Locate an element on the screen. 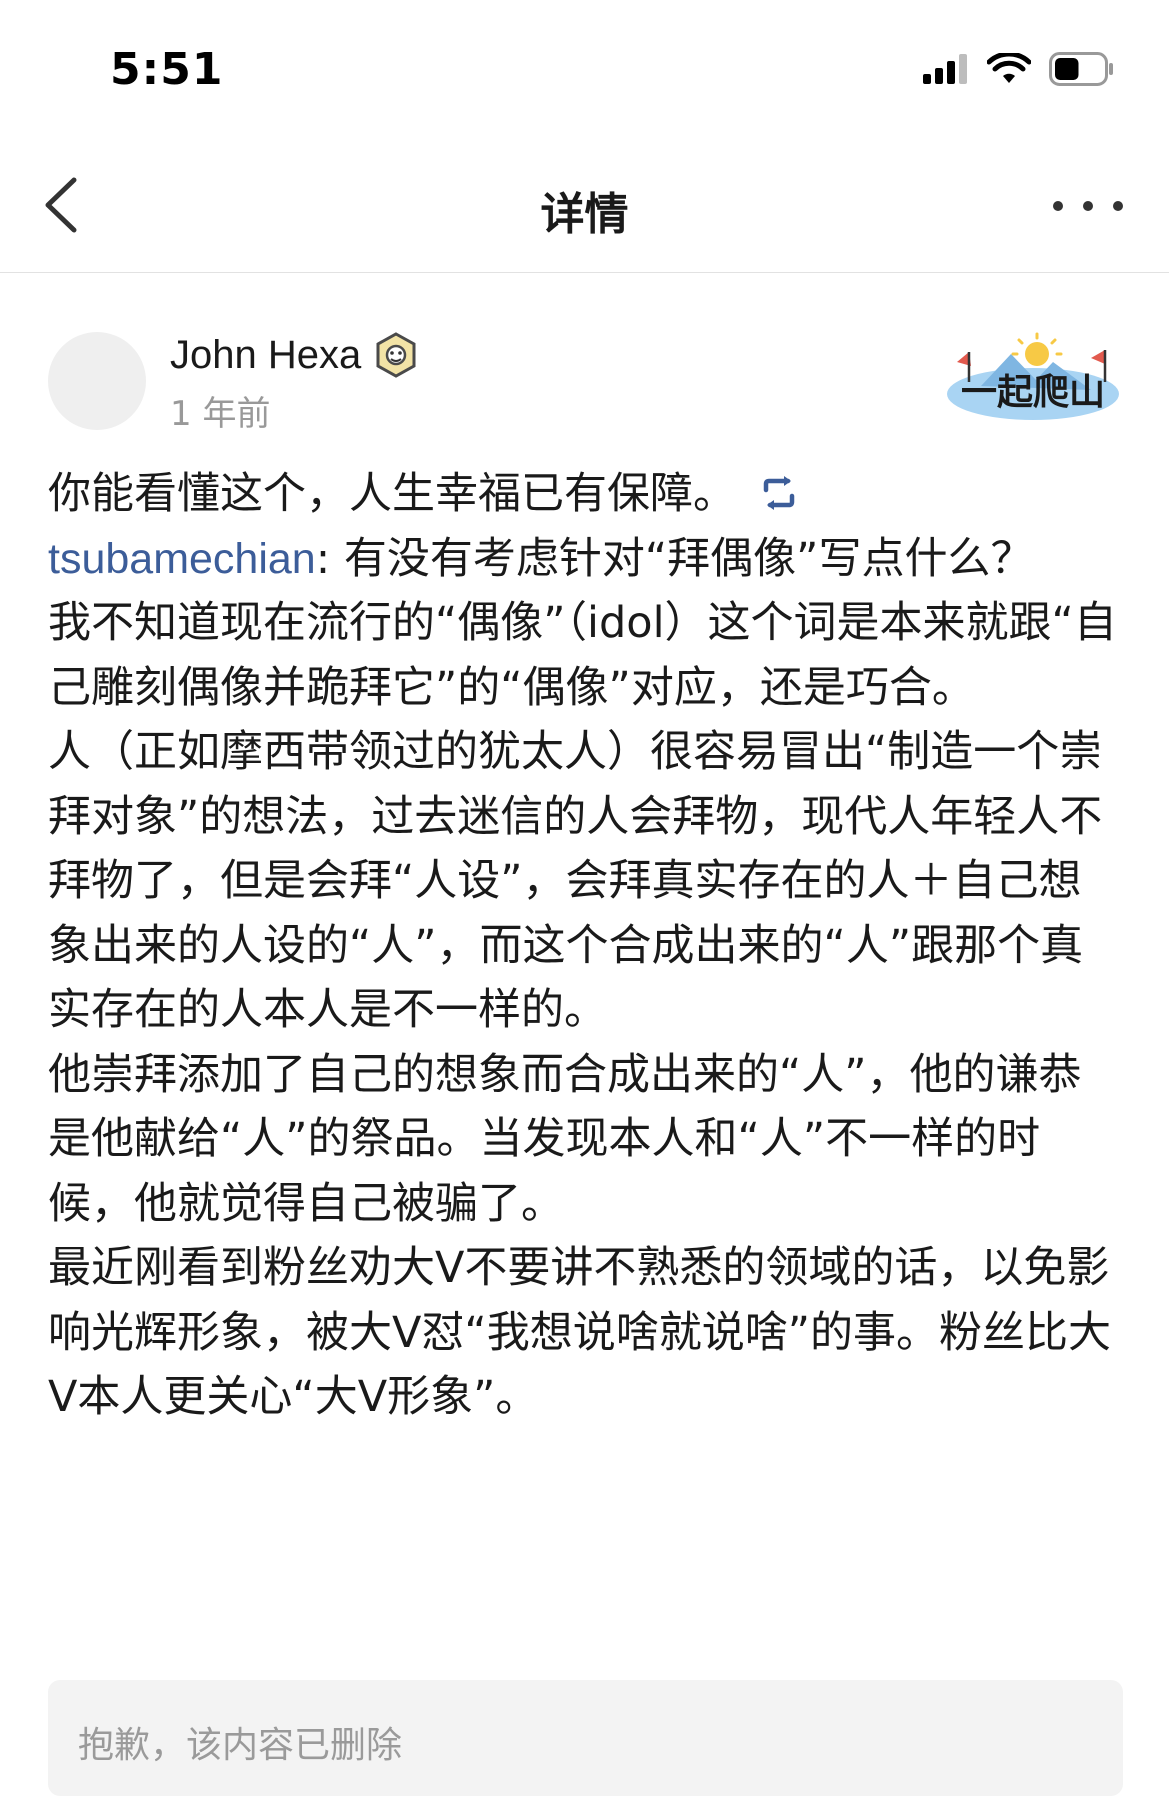 The image size is (1169, 1806). deleted-content-box: 抱歉，该内容已删除 is located at coordinates (585, 1738).